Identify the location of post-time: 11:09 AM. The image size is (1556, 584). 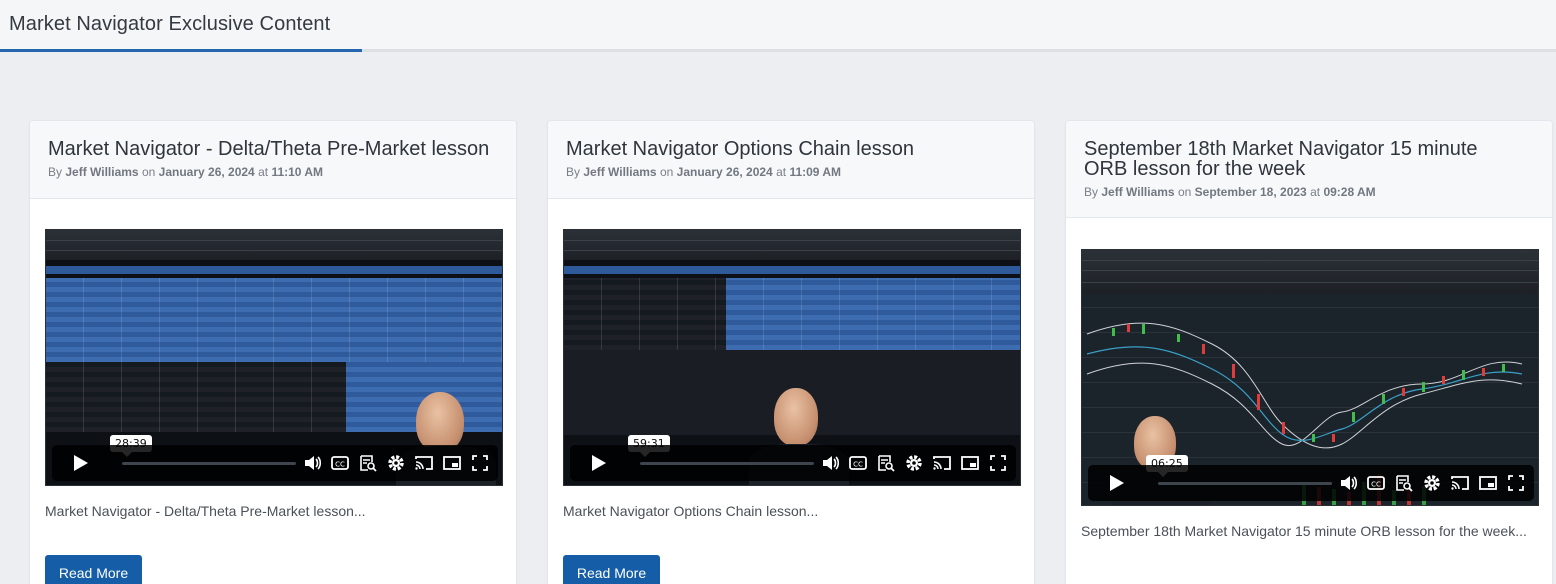
(815, 172).